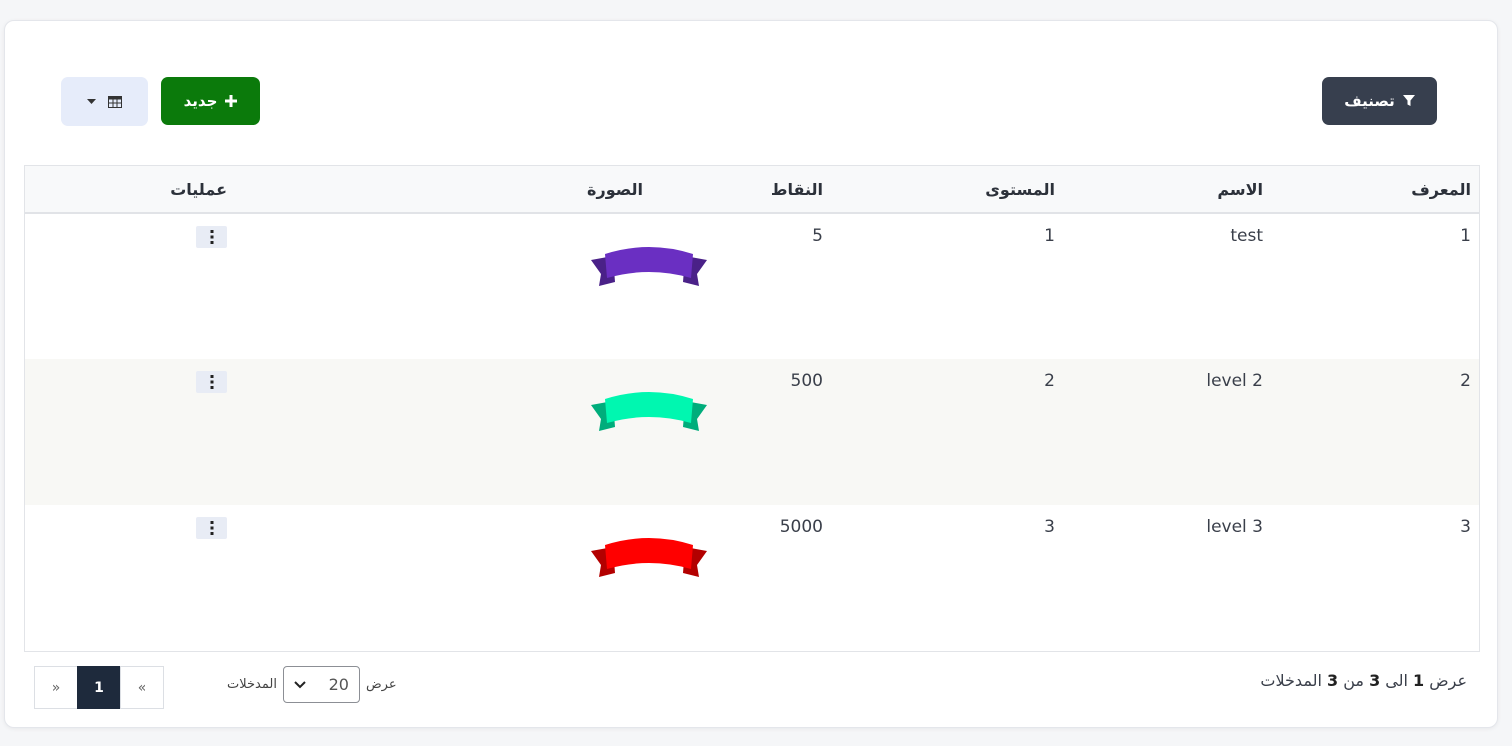  I want to click on columns-toggle-button, so click(104, 101).